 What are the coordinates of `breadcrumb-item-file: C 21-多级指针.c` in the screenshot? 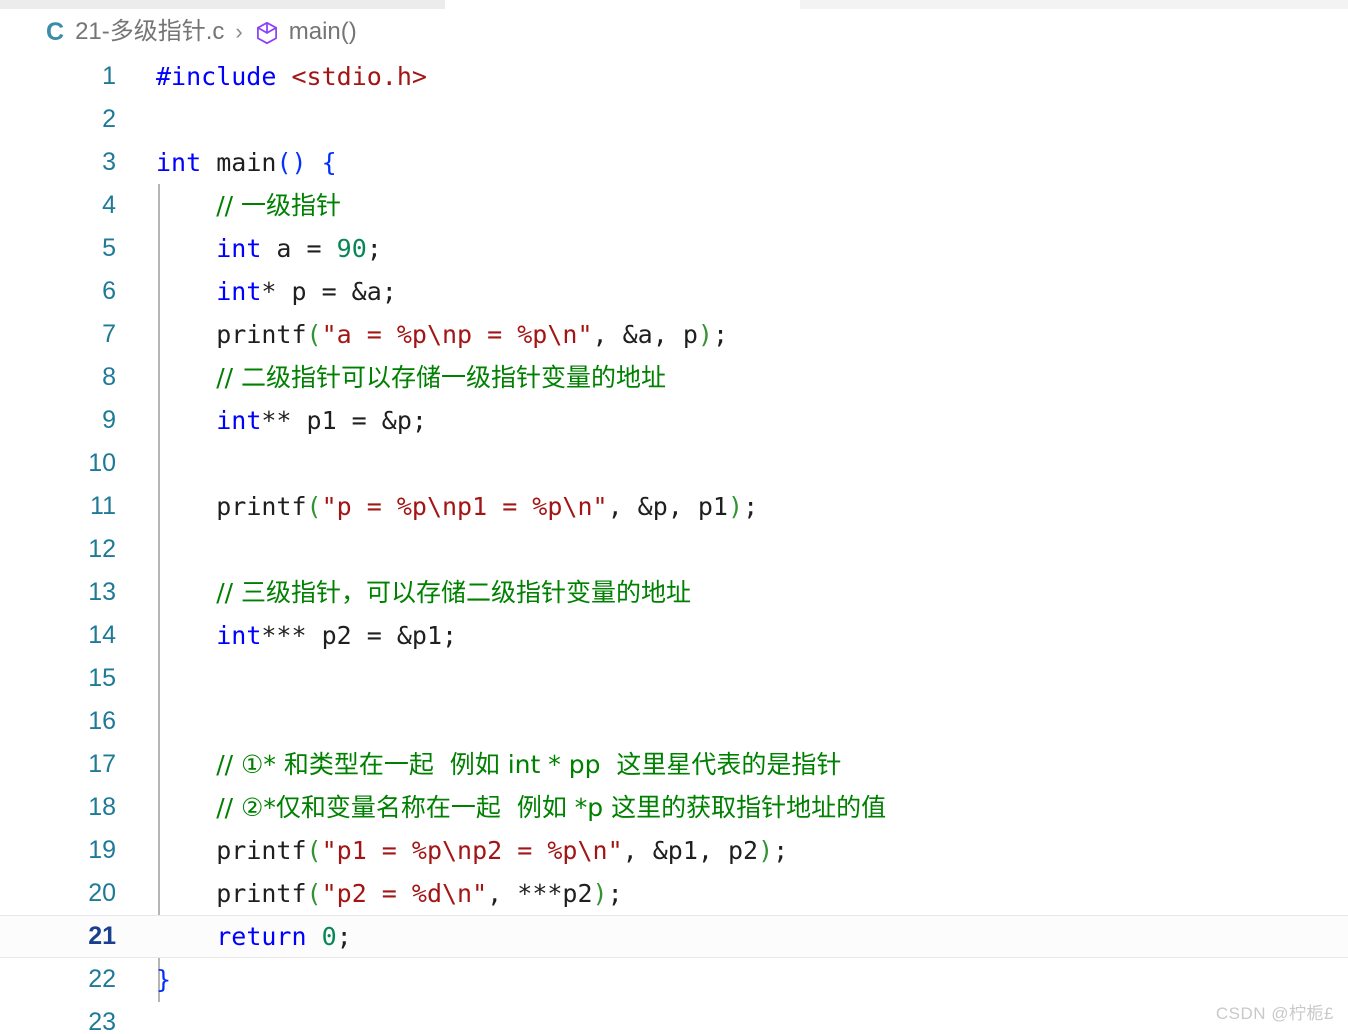 It's located at (135, 31).